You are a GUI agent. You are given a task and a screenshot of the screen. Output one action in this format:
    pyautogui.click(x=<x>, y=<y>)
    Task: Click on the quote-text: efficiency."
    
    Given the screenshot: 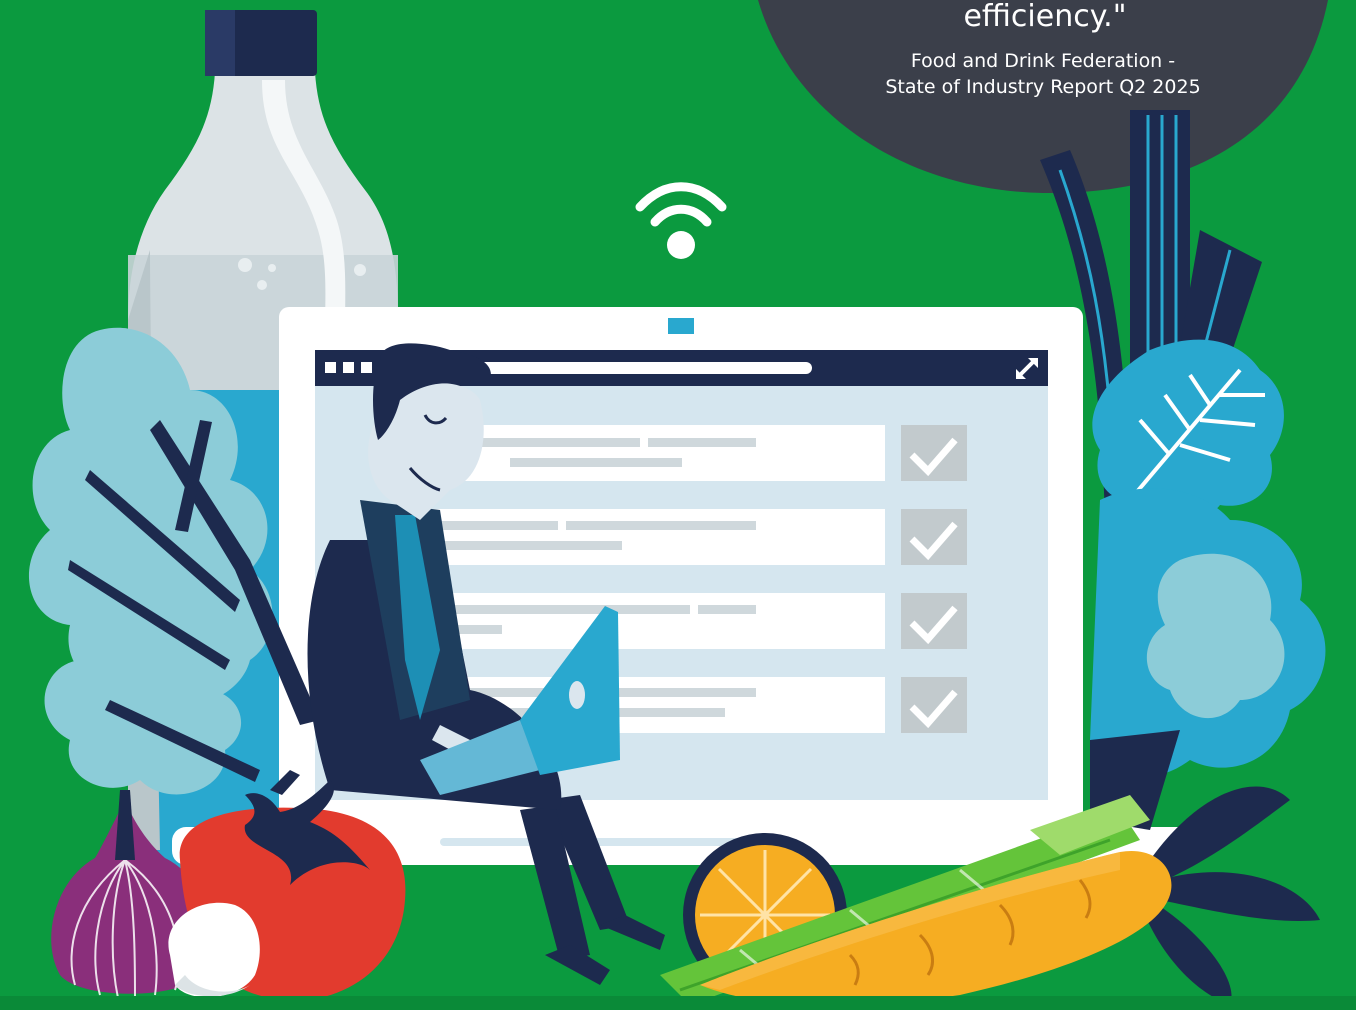 What is the action you would take?
    pyautogui.click(x=1045, y=17)
    